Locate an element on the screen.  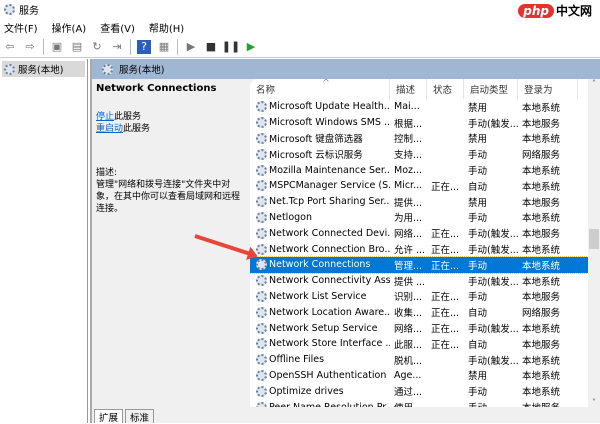
menu-view: 查看(V) is located at coordinates (117, 27).